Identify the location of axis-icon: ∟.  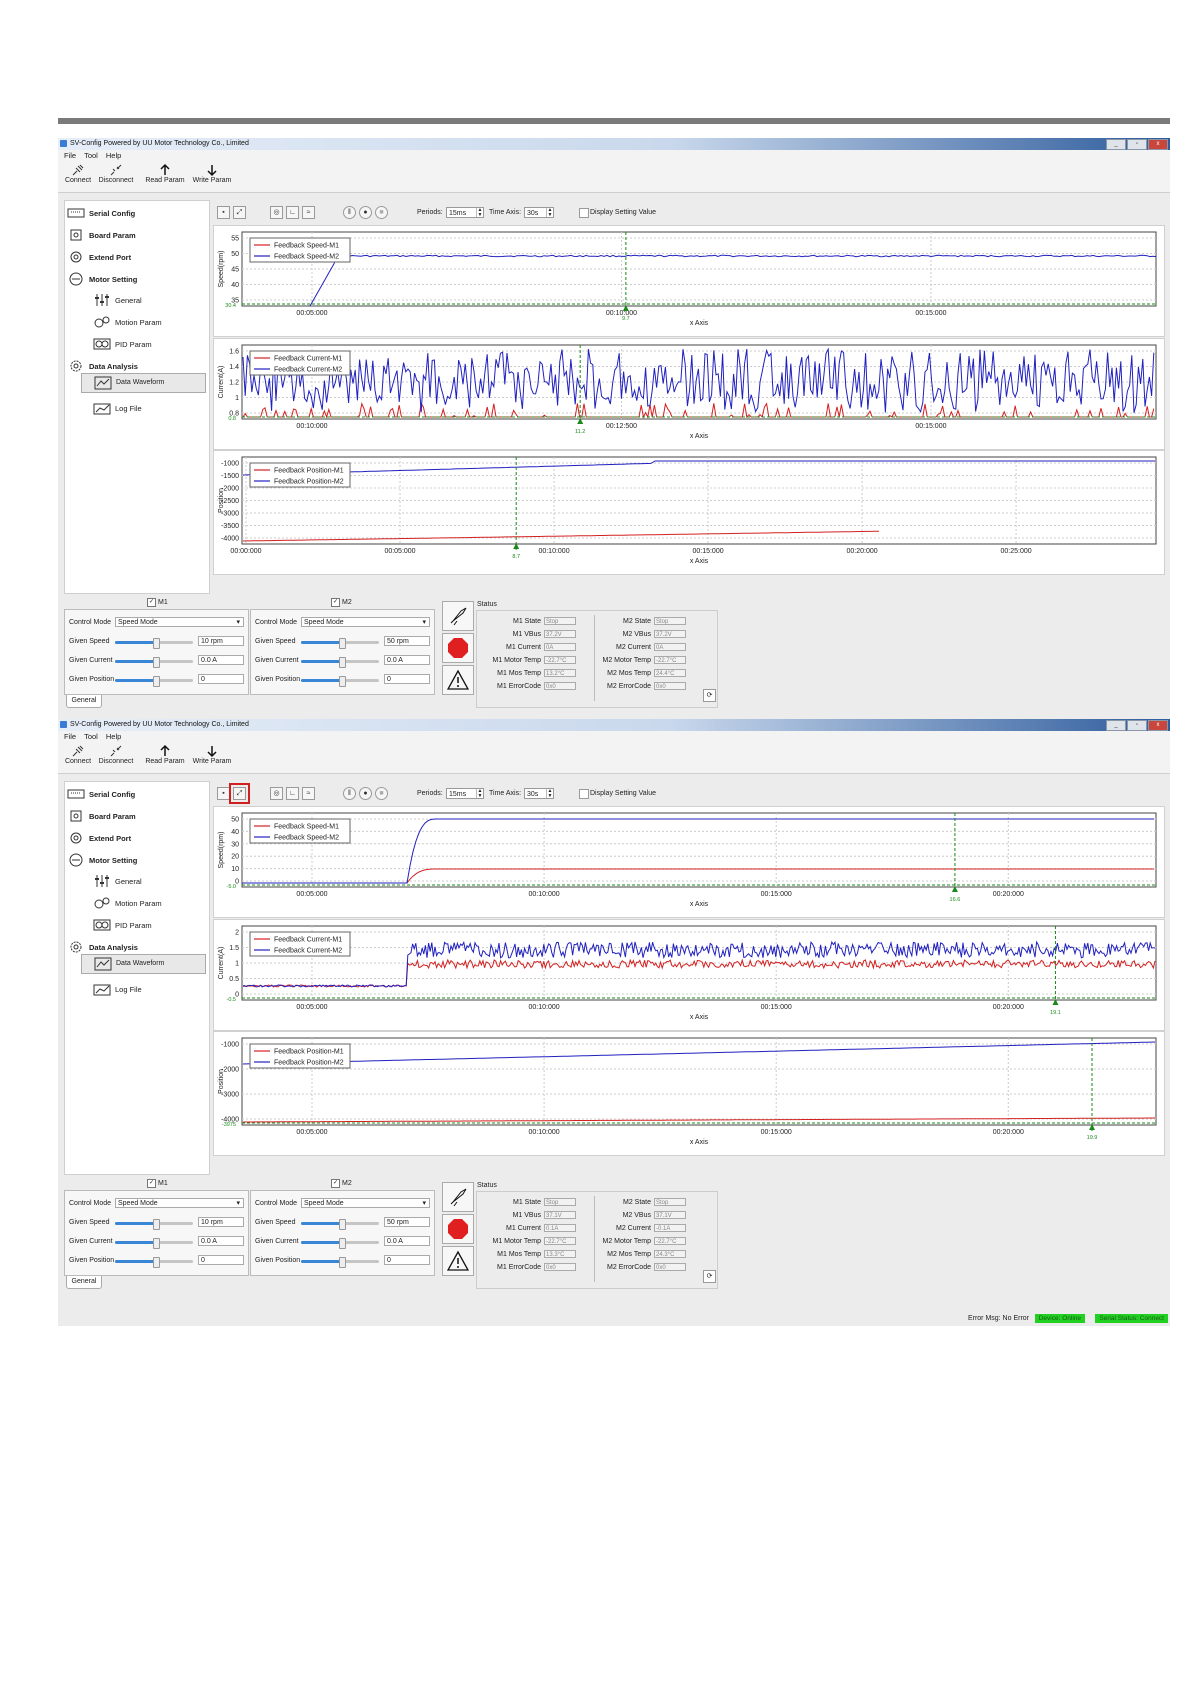
(292, 212).